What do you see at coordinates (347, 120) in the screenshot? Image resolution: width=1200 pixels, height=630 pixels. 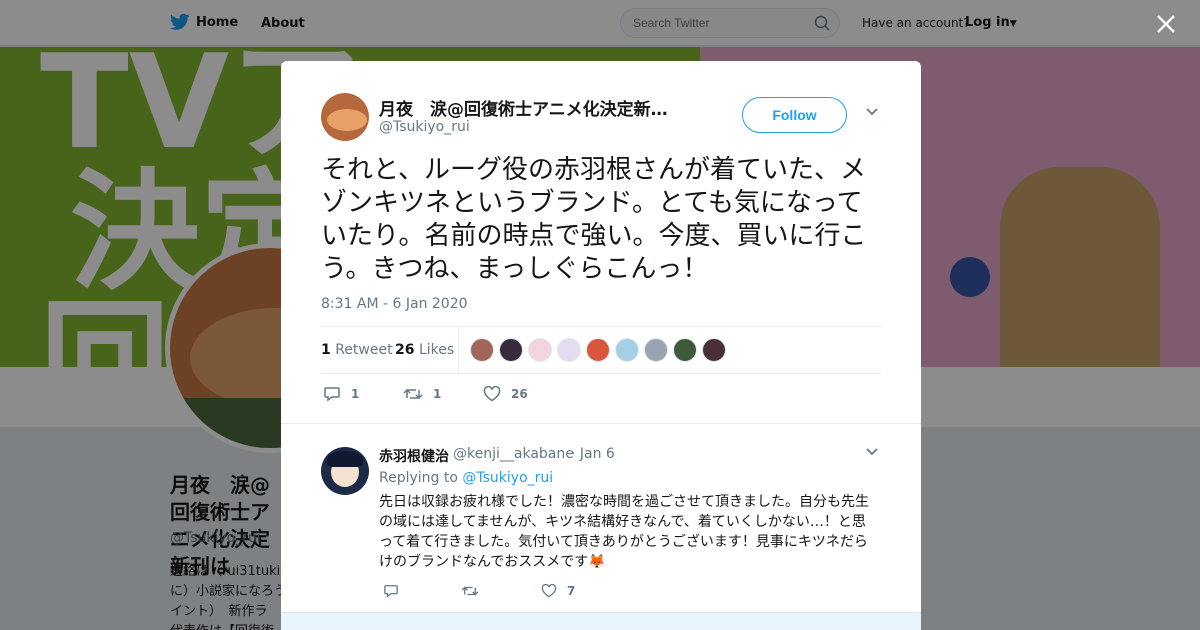 I see `avatar-fox-shape` at bounding box center [347, 120].